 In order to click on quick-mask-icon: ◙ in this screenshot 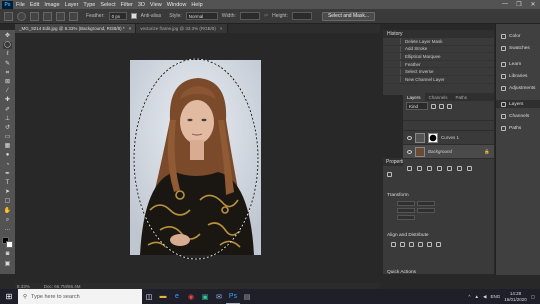, I will do `click(7, 254)`.